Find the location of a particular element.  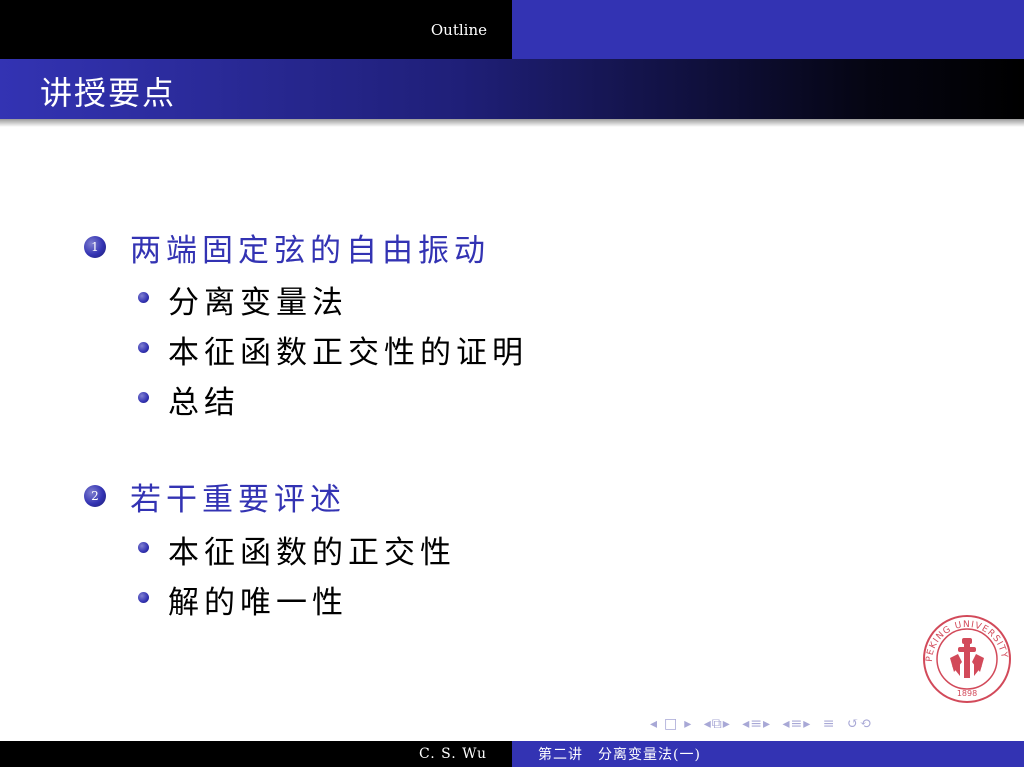

footer-title: 第二讲 分离变量法(一) is located at coordinates (619, 755).